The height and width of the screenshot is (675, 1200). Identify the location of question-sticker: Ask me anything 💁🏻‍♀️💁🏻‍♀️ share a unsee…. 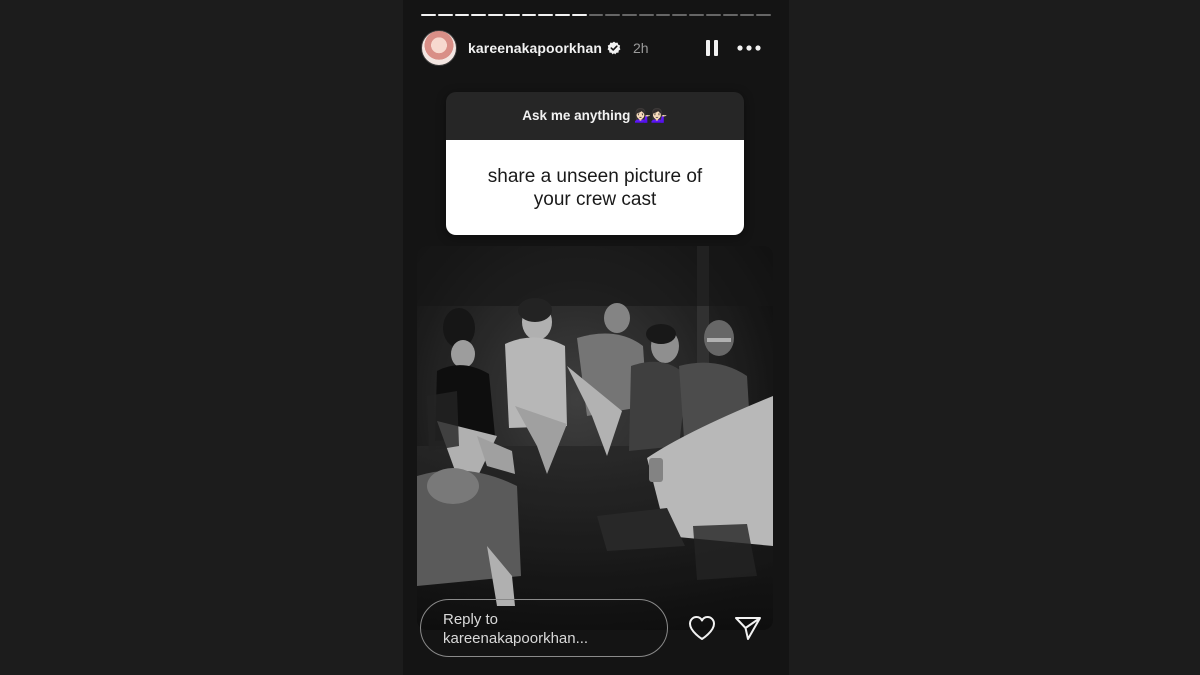
(595, 163).